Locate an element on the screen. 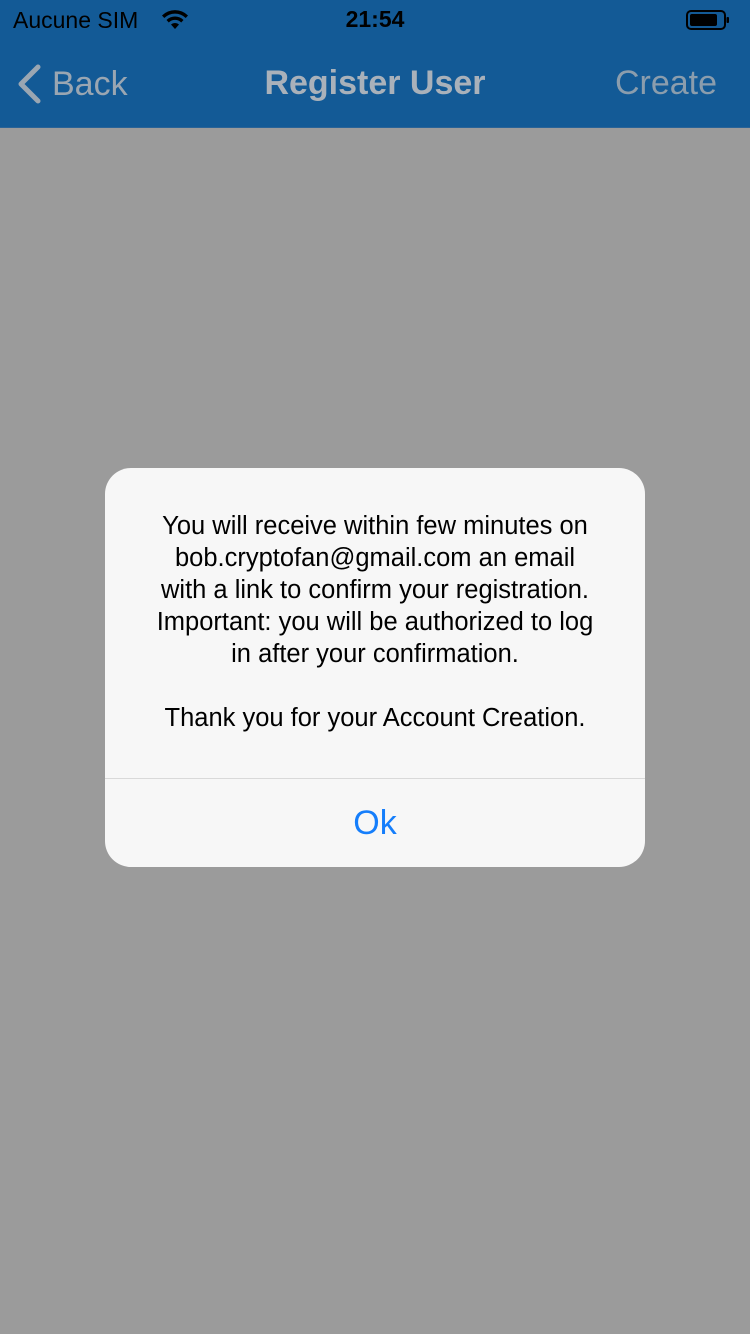 The width and height of the screenshot is (750, 1334). alert-thanks: Thank you for your Account Creation. is located at coordinates (375, 718).